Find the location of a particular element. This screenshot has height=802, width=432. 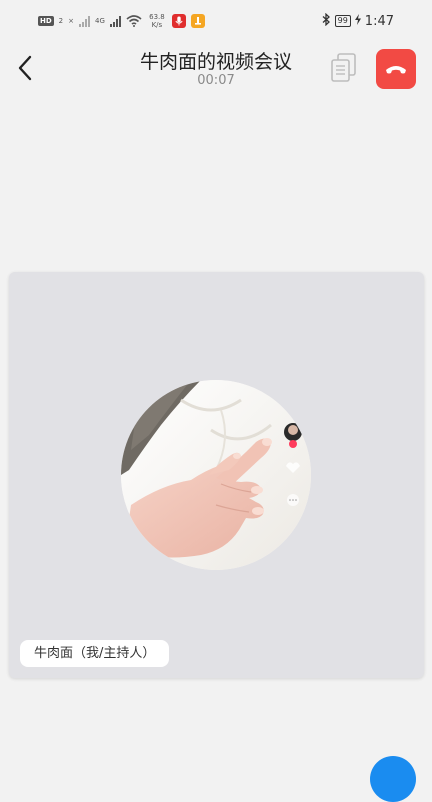

microphone-app-icon is located at coordinates (178, 21).